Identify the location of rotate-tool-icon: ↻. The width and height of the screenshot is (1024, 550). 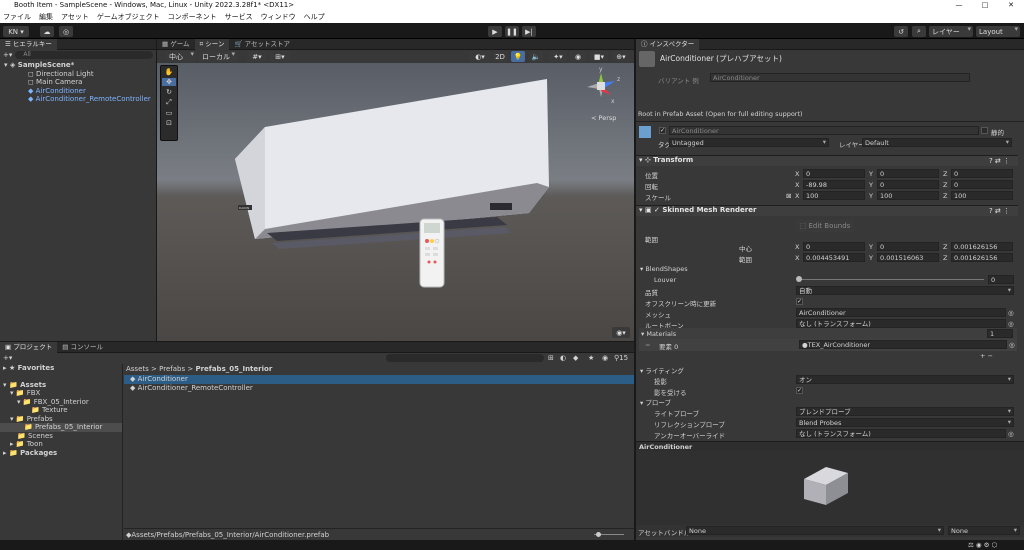
(169, 92).